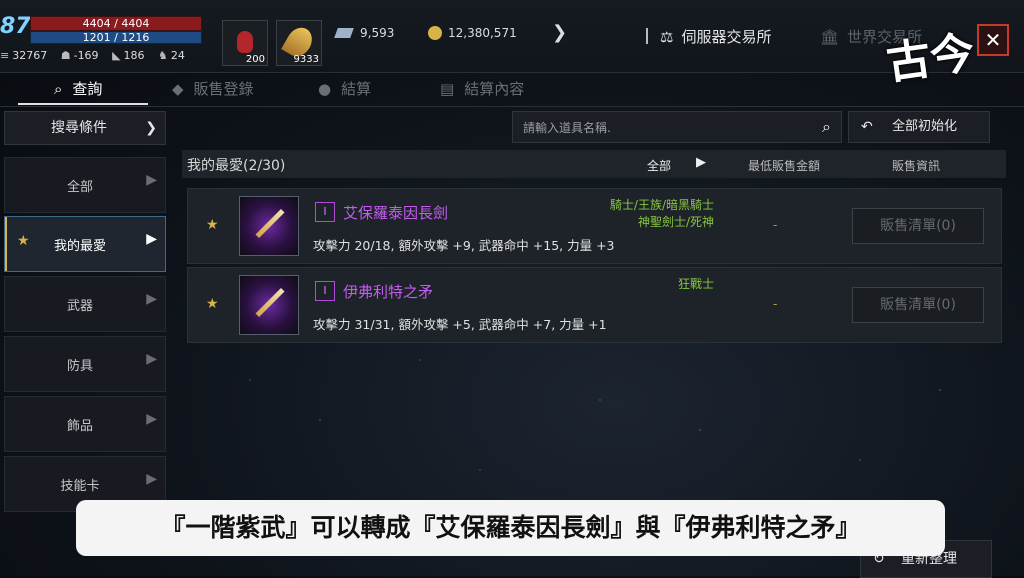 The height and width of the screenshot is (578, 1024). Describe the element at coordinates (325, 89) in the screenshot. I see `coins-icon: ●` at that location.